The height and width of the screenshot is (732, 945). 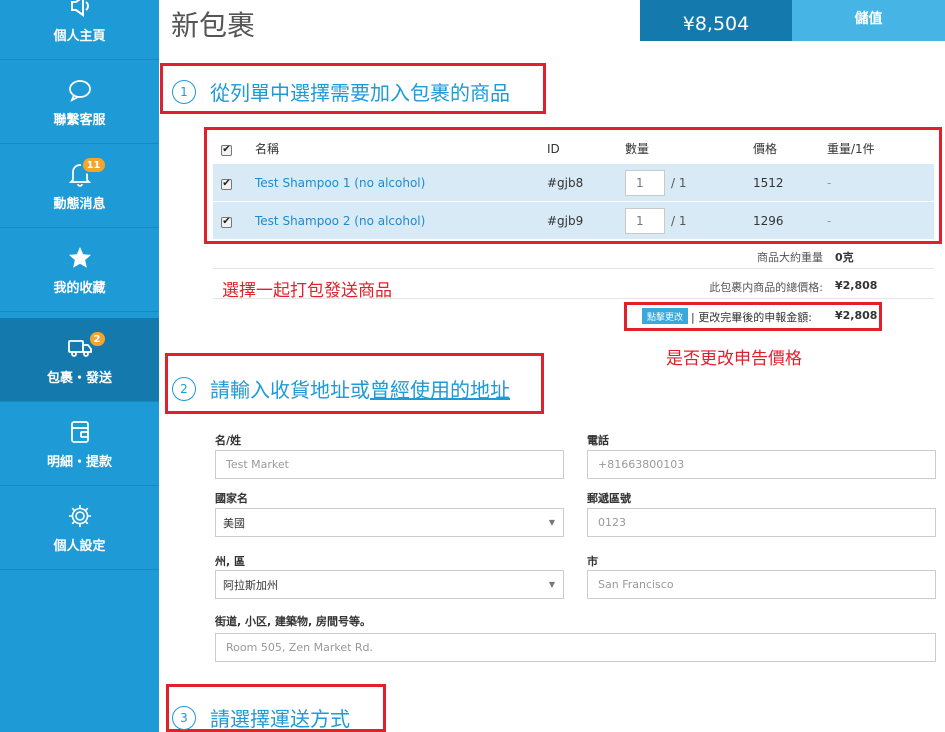 I want to click on divider, so click(x=573, y=268).